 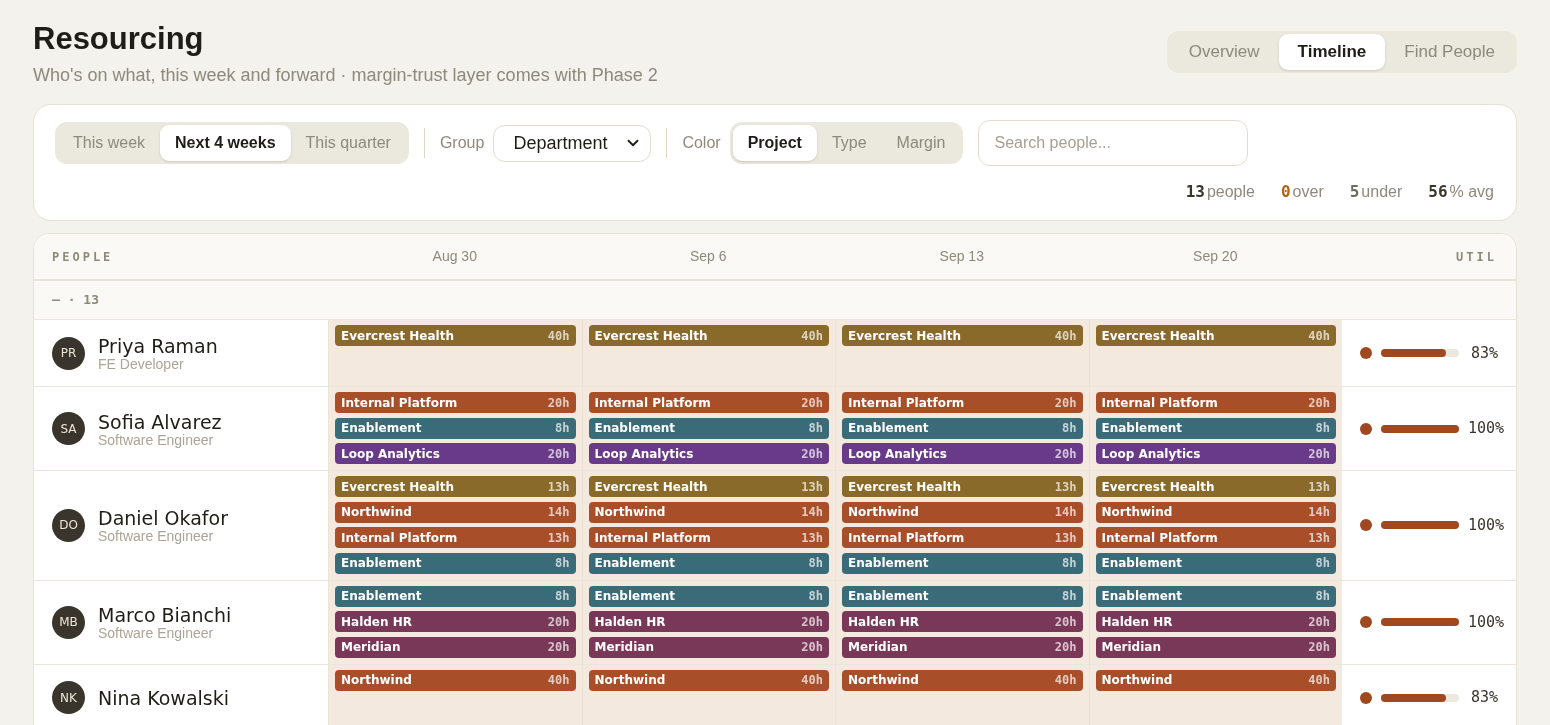 I want to click on avatar: PR, so click(x=68, y=353).